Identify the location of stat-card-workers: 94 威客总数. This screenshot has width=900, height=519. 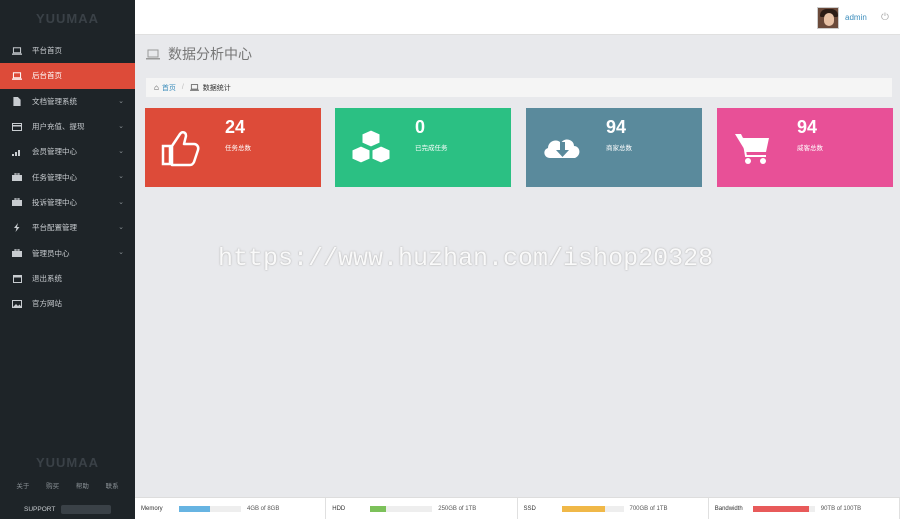
(805, 147).